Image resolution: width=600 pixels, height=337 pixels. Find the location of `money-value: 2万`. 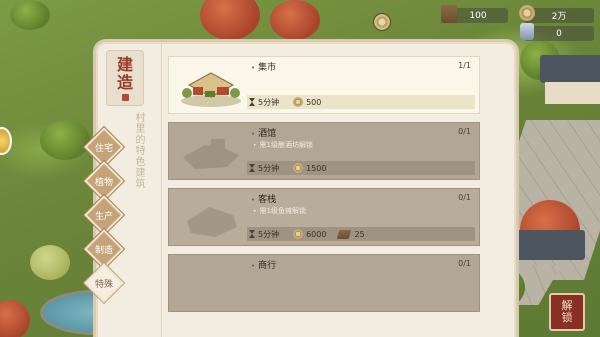

money-value: 2万 is located at coordinates (559, 17).